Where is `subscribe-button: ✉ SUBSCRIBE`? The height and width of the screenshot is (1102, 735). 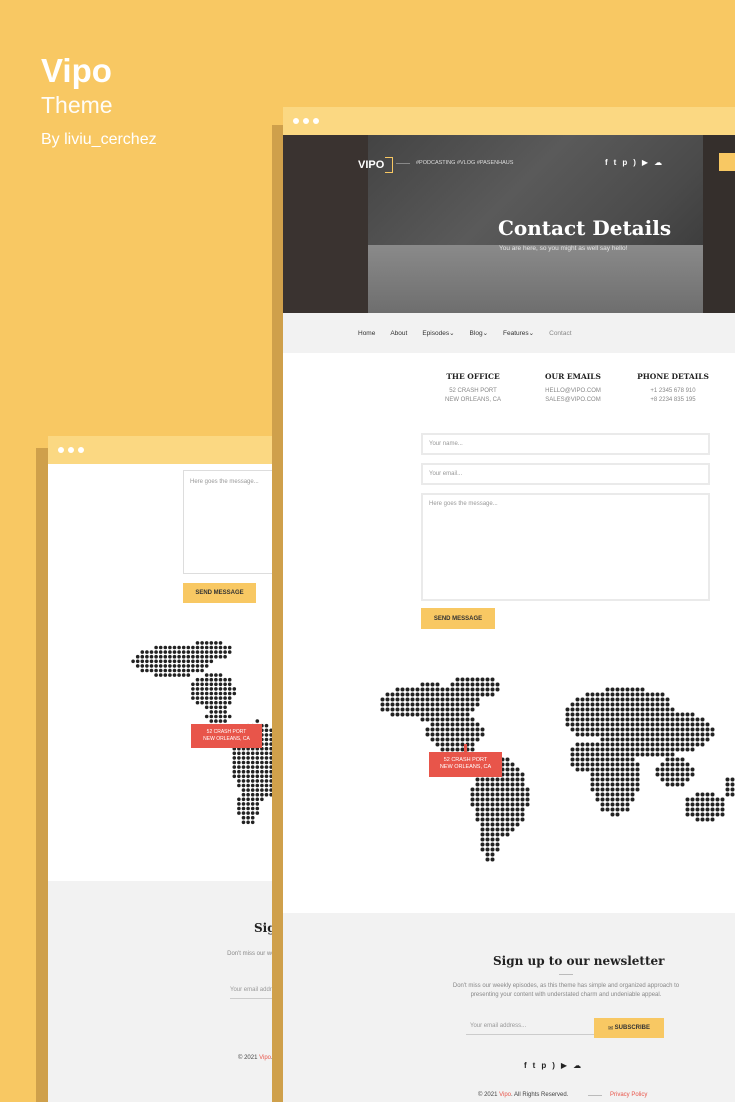
subscribe-button: ✉ SUBSCRIBE is located at coordinates (629, 1028).